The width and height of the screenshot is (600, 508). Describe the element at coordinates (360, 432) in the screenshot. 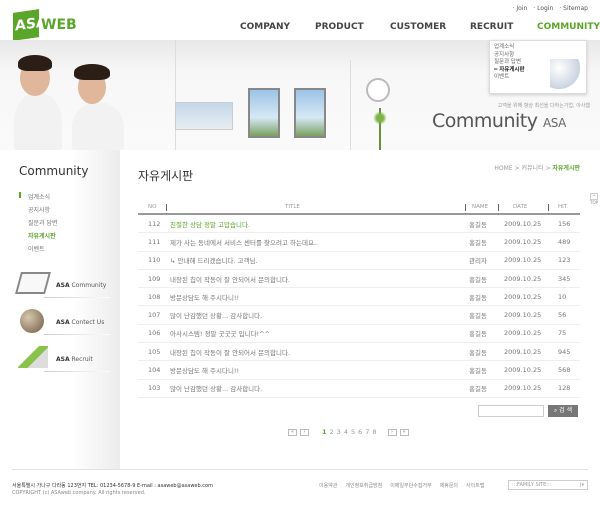

I see `page-number: 6` at that location.